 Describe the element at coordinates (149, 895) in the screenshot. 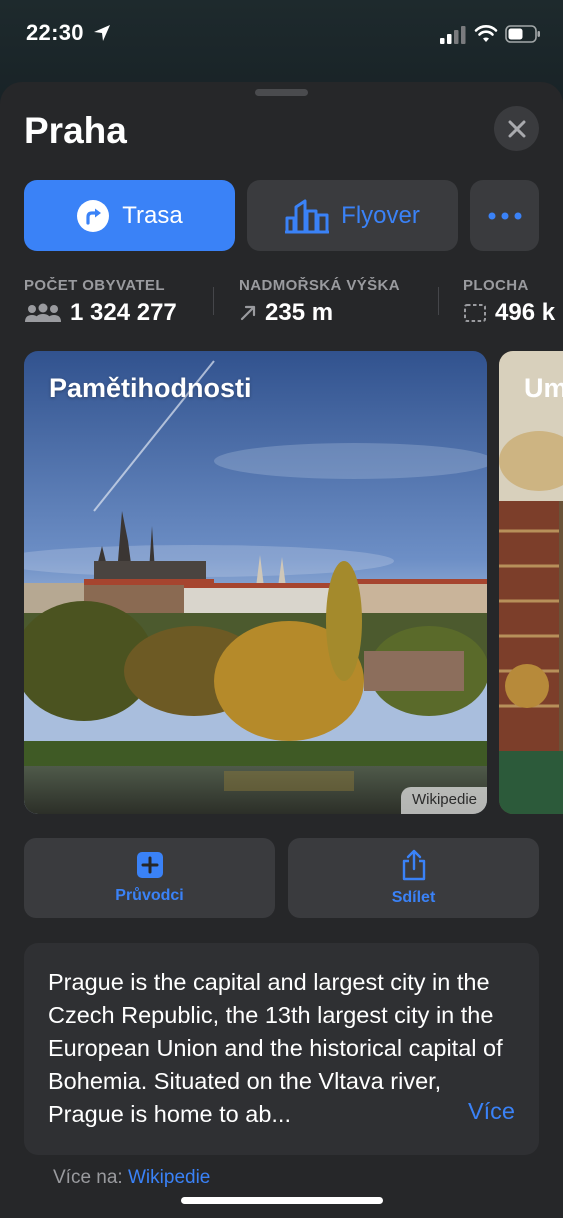

I see `guides-label: Průvodci` at that location.